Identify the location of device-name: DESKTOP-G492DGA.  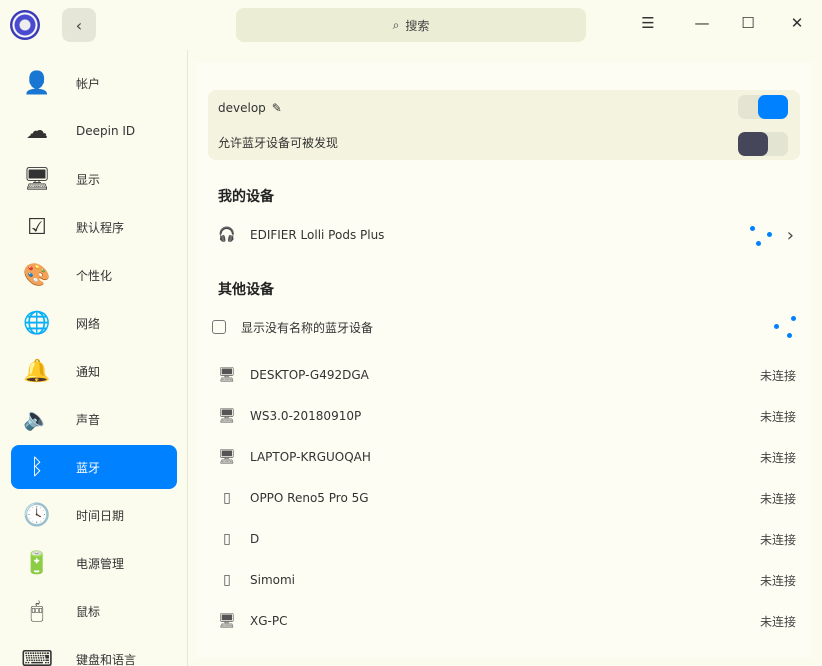
(309, 375).